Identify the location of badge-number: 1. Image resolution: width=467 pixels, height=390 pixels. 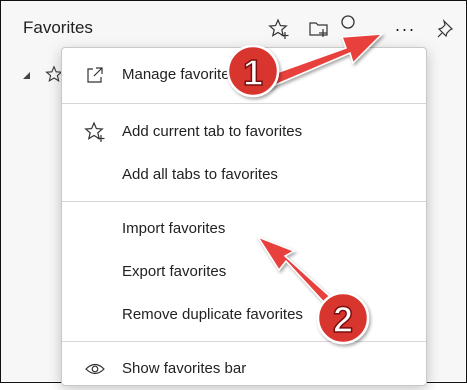
(253, 72).